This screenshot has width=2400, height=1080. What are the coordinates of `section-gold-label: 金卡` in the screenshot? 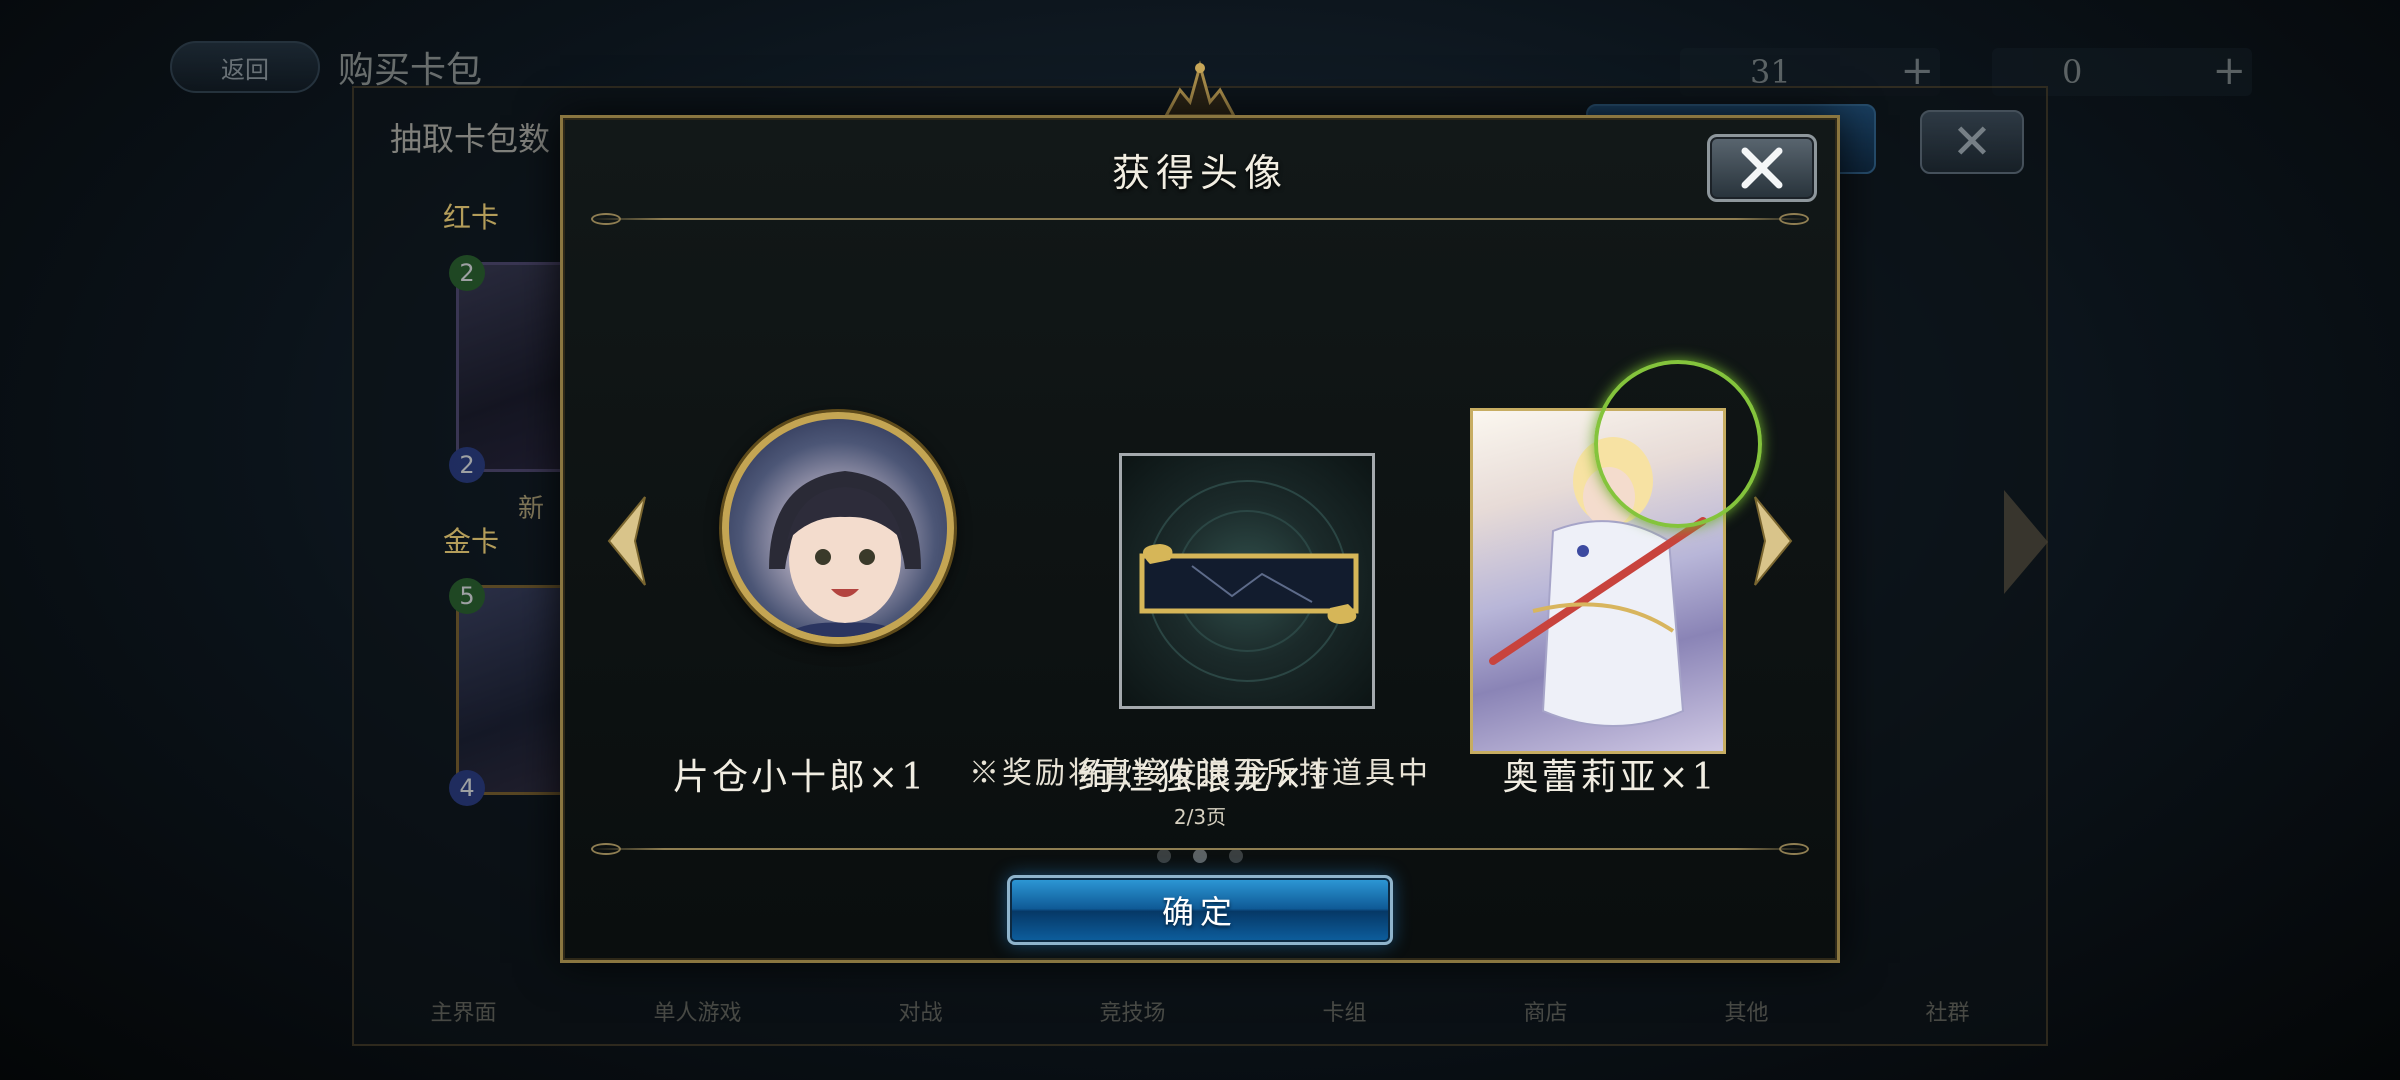 It's located at (471, 541).